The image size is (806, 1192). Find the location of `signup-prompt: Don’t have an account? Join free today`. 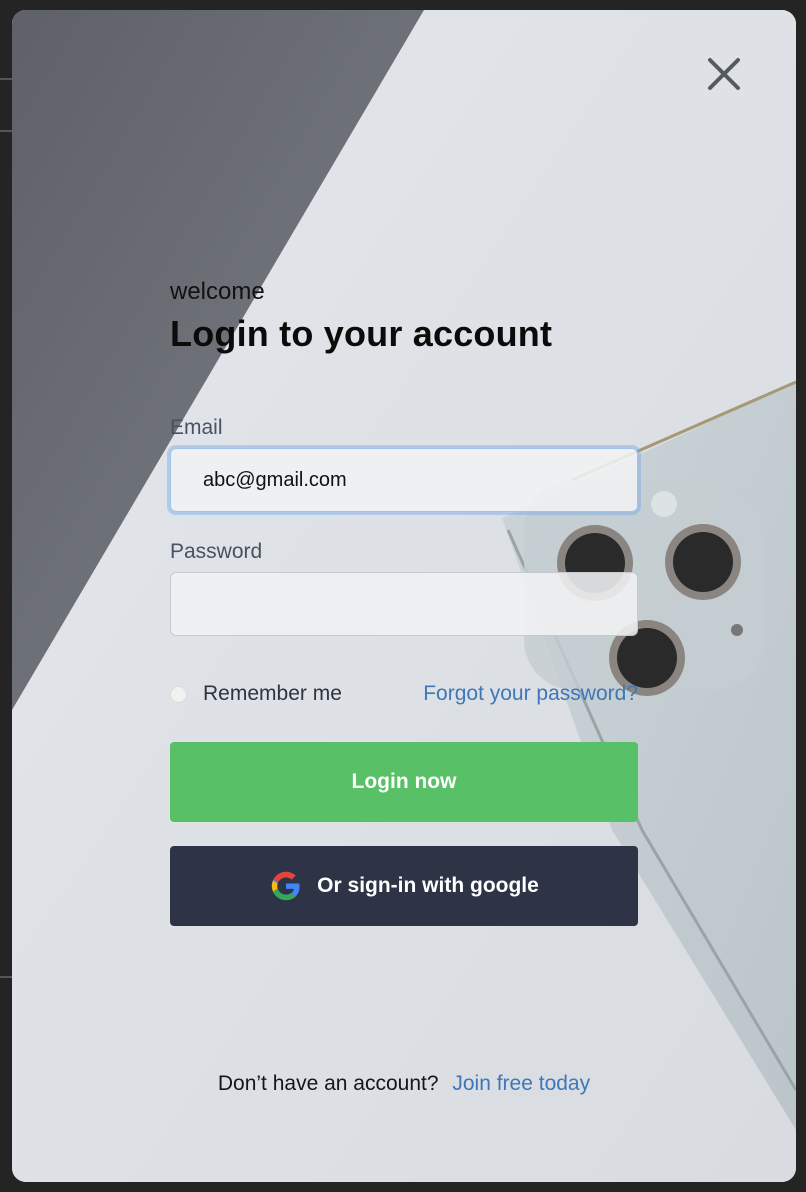

signup-prompt: Don’t have an account? Join free today is located at coordinates (404, 1084).